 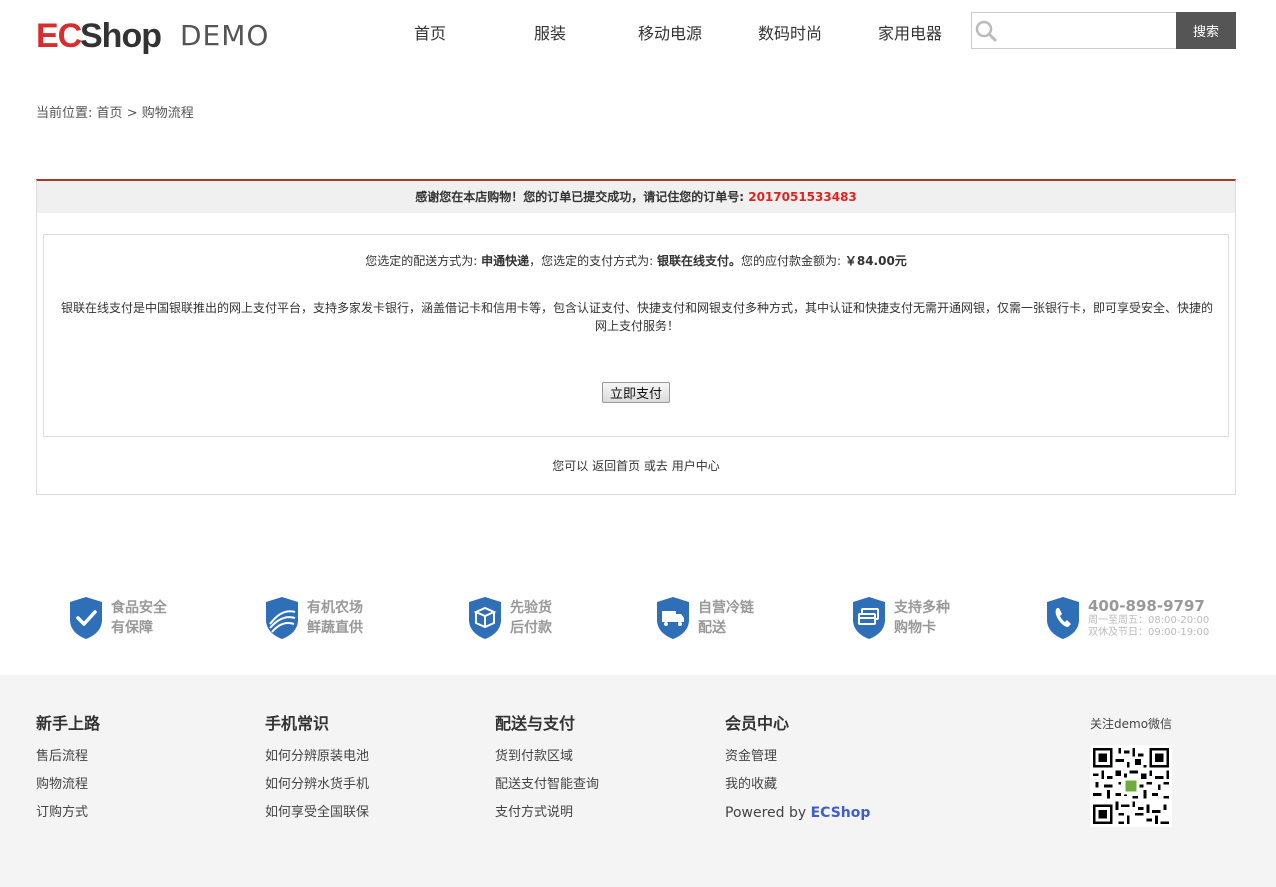 I want to click on amount-value: ￥84.00元, so click(x=875, y=261).